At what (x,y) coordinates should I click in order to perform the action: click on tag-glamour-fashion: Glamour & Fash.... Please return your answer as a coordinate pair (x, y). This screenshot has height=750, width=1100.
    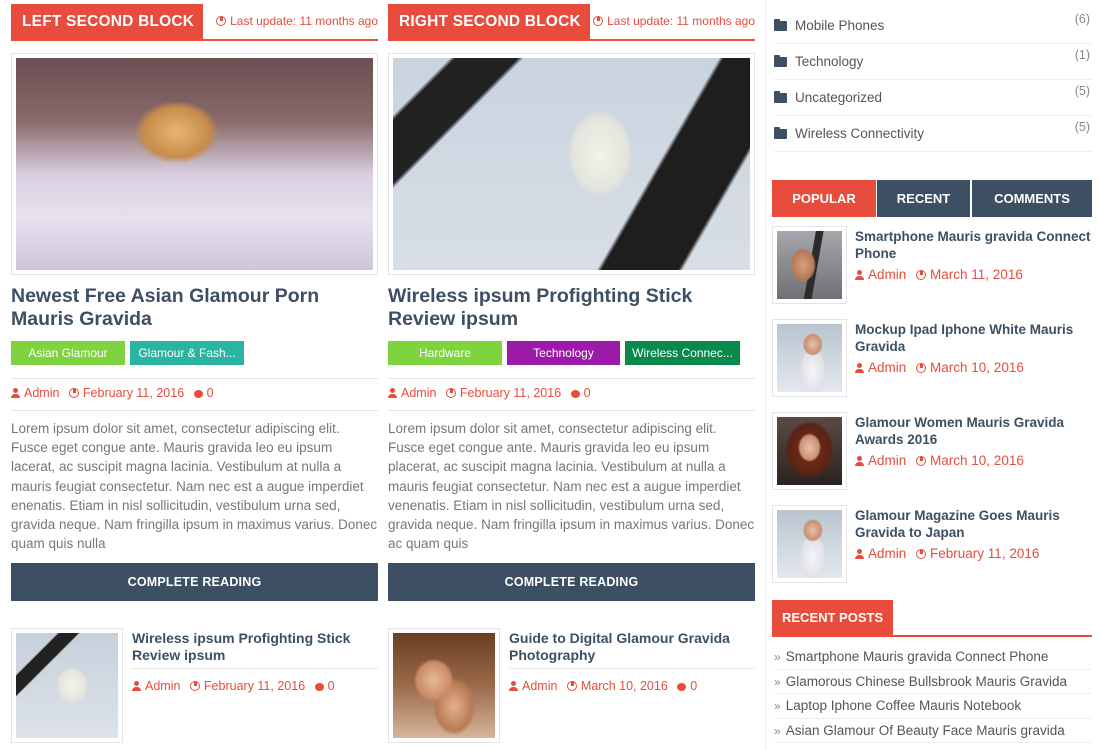
    Looking at the image, I should click on (187, 353).